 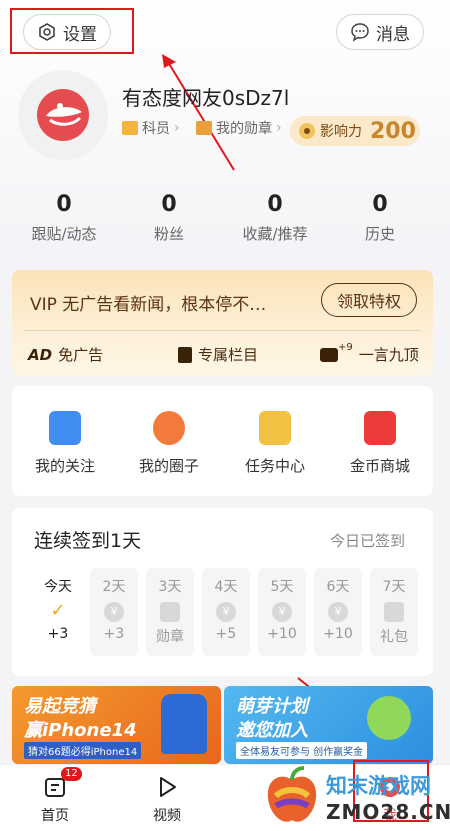 I want to click on perk-exclusive-column: 专属栏目, so click(x=218, y=354).